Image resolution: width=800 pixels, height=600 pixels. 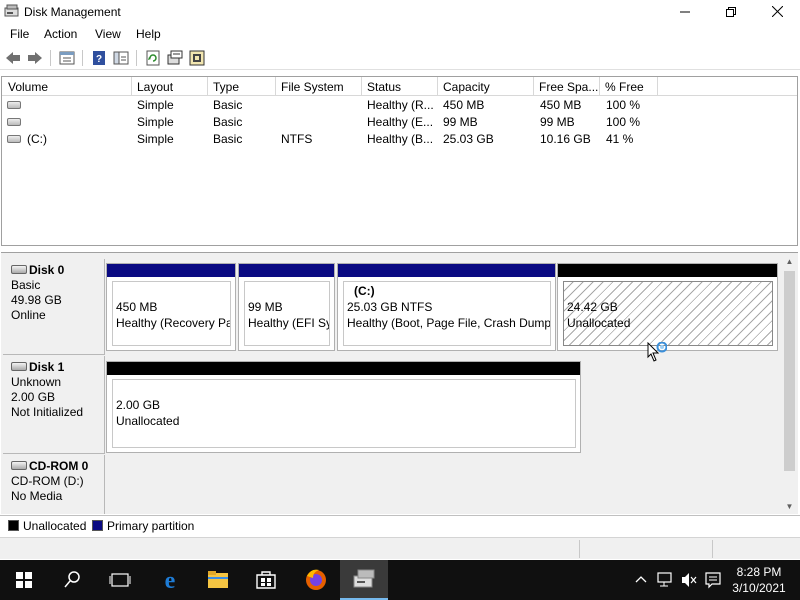 I want to click on cell-free-space: 99 MB, so click(x=557, y=122).